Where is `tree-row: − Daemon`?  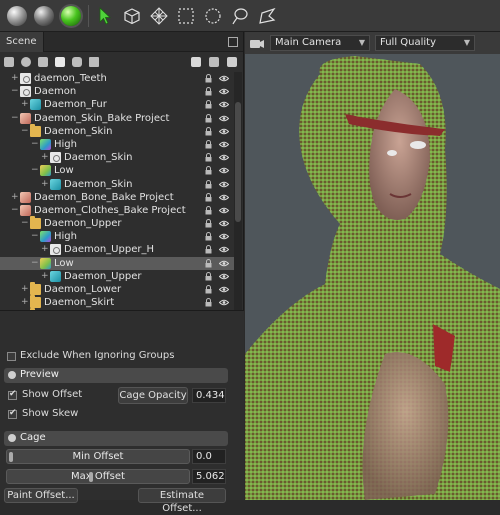 tree-row: − Daemon is located at coordinates (117, 91).